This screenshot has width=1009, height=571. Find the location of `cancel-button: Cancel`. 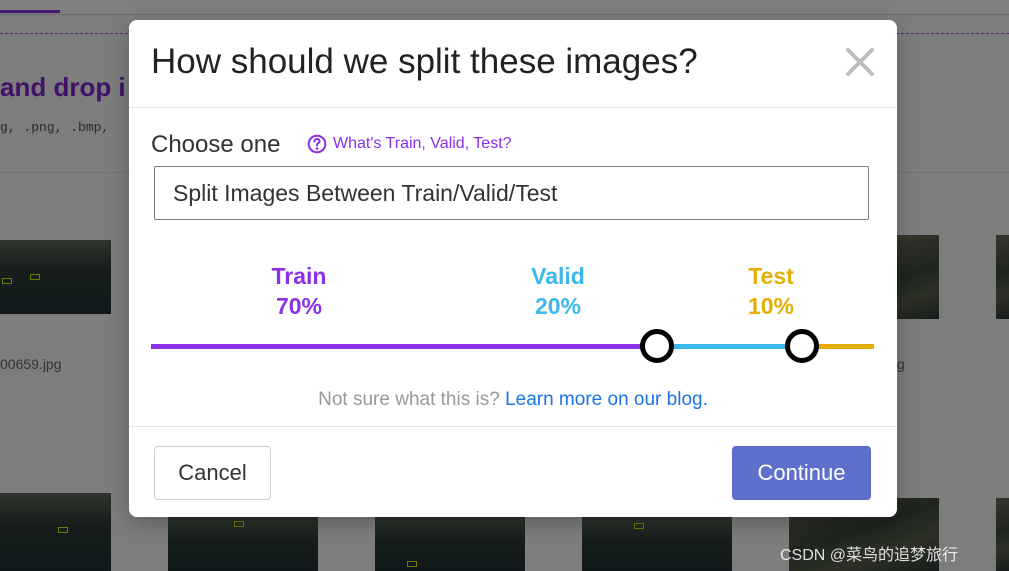

cancel-button: Cancel is located at coordinates (212, 473).